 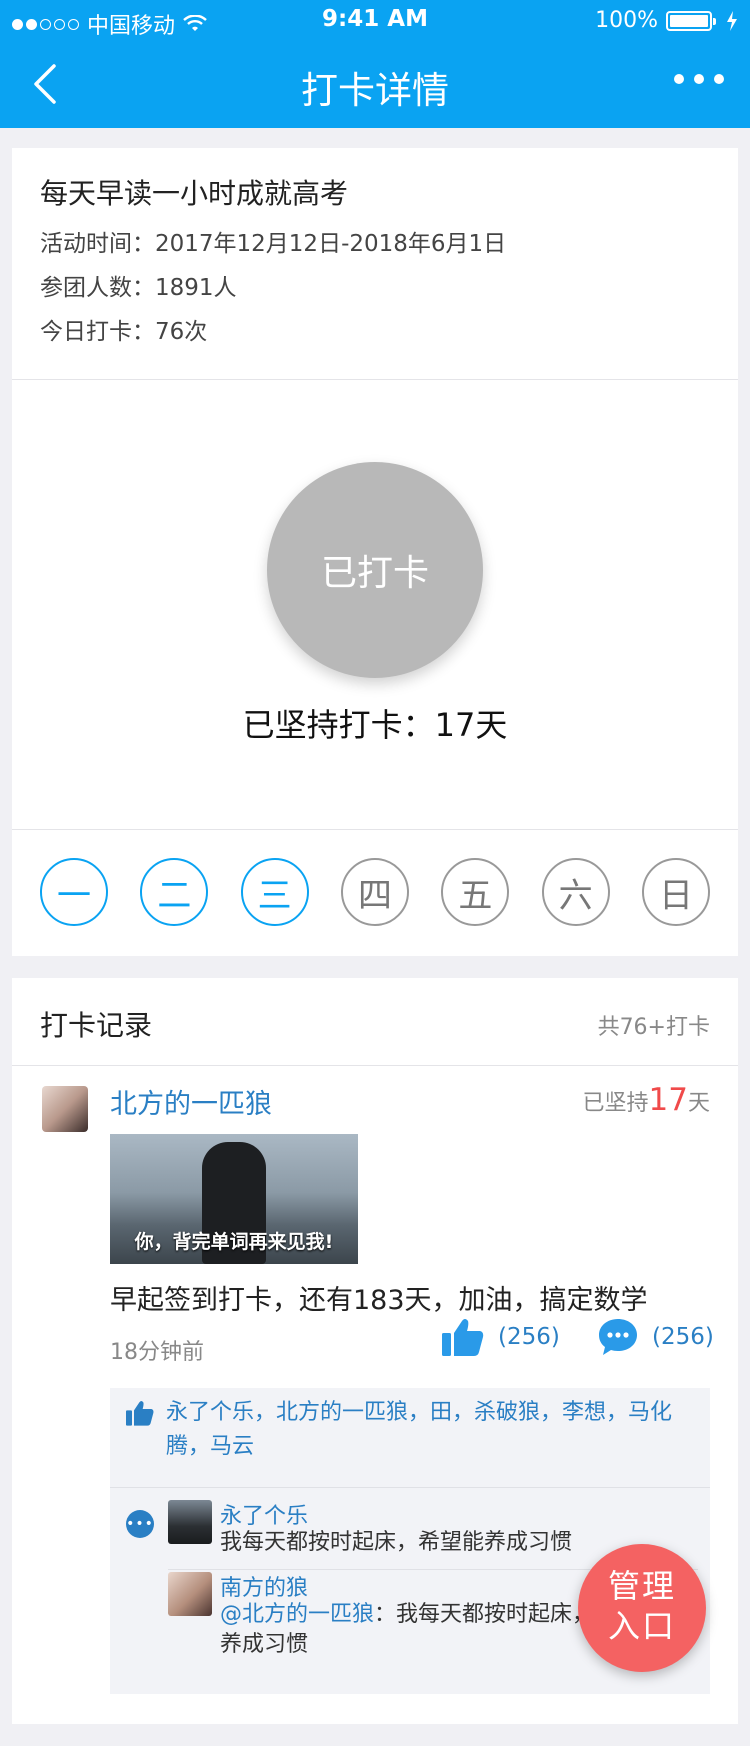 I want to click on persist-badge: 已坚持17天, so click(x=646, y=1100).